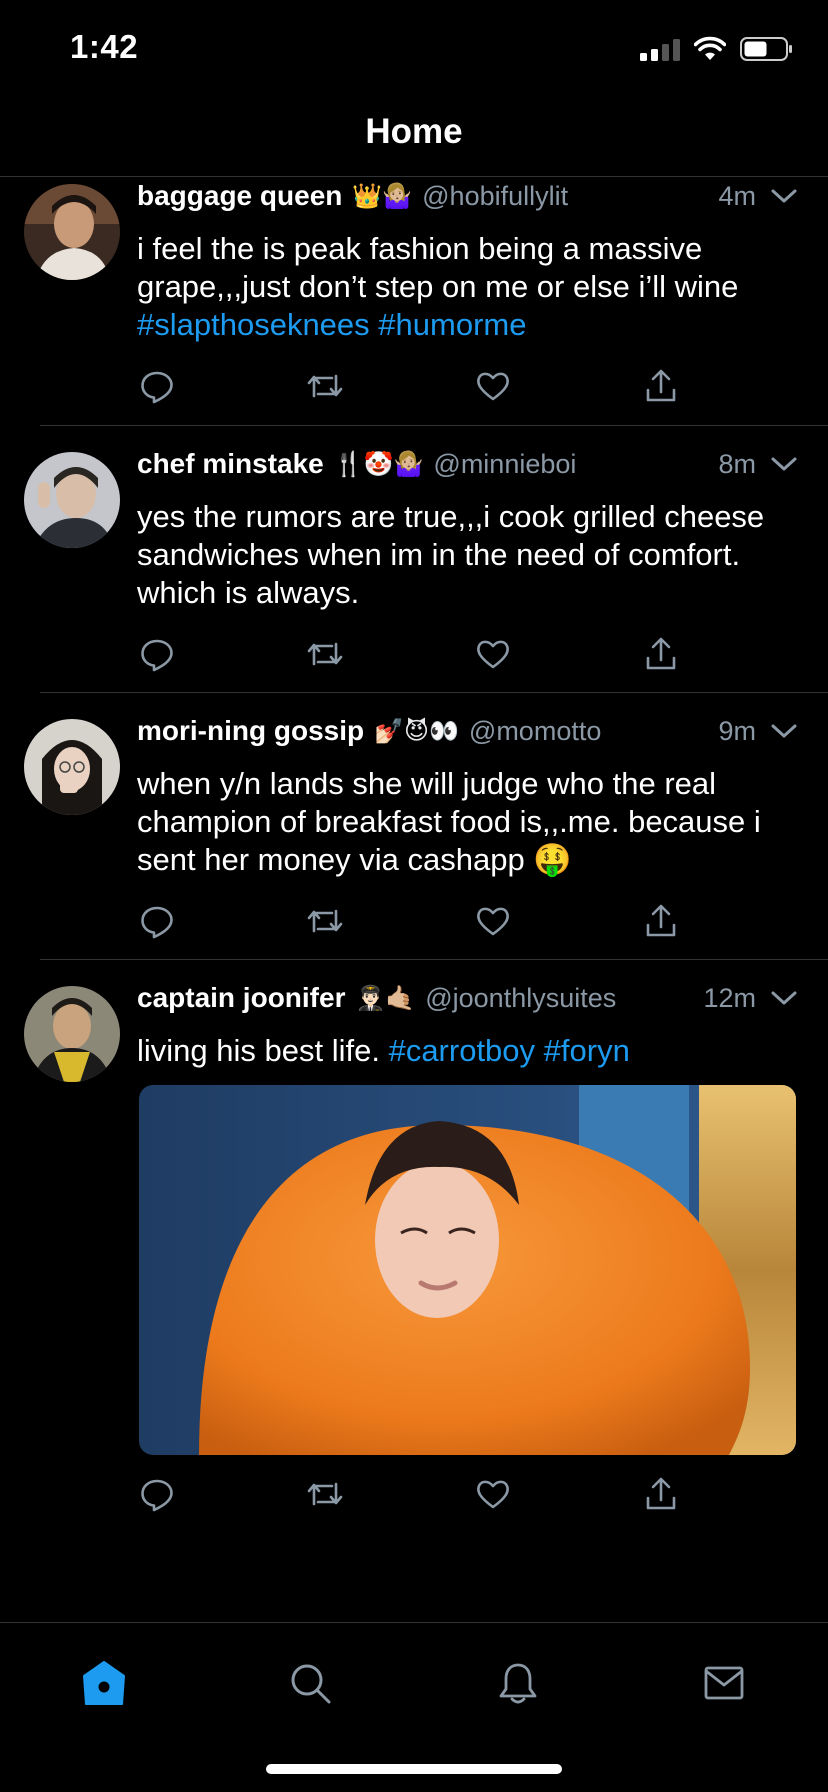  Describe the element at coordinates (737, 730) in the screenshot. I see `tweet-time: 9m` at that location.